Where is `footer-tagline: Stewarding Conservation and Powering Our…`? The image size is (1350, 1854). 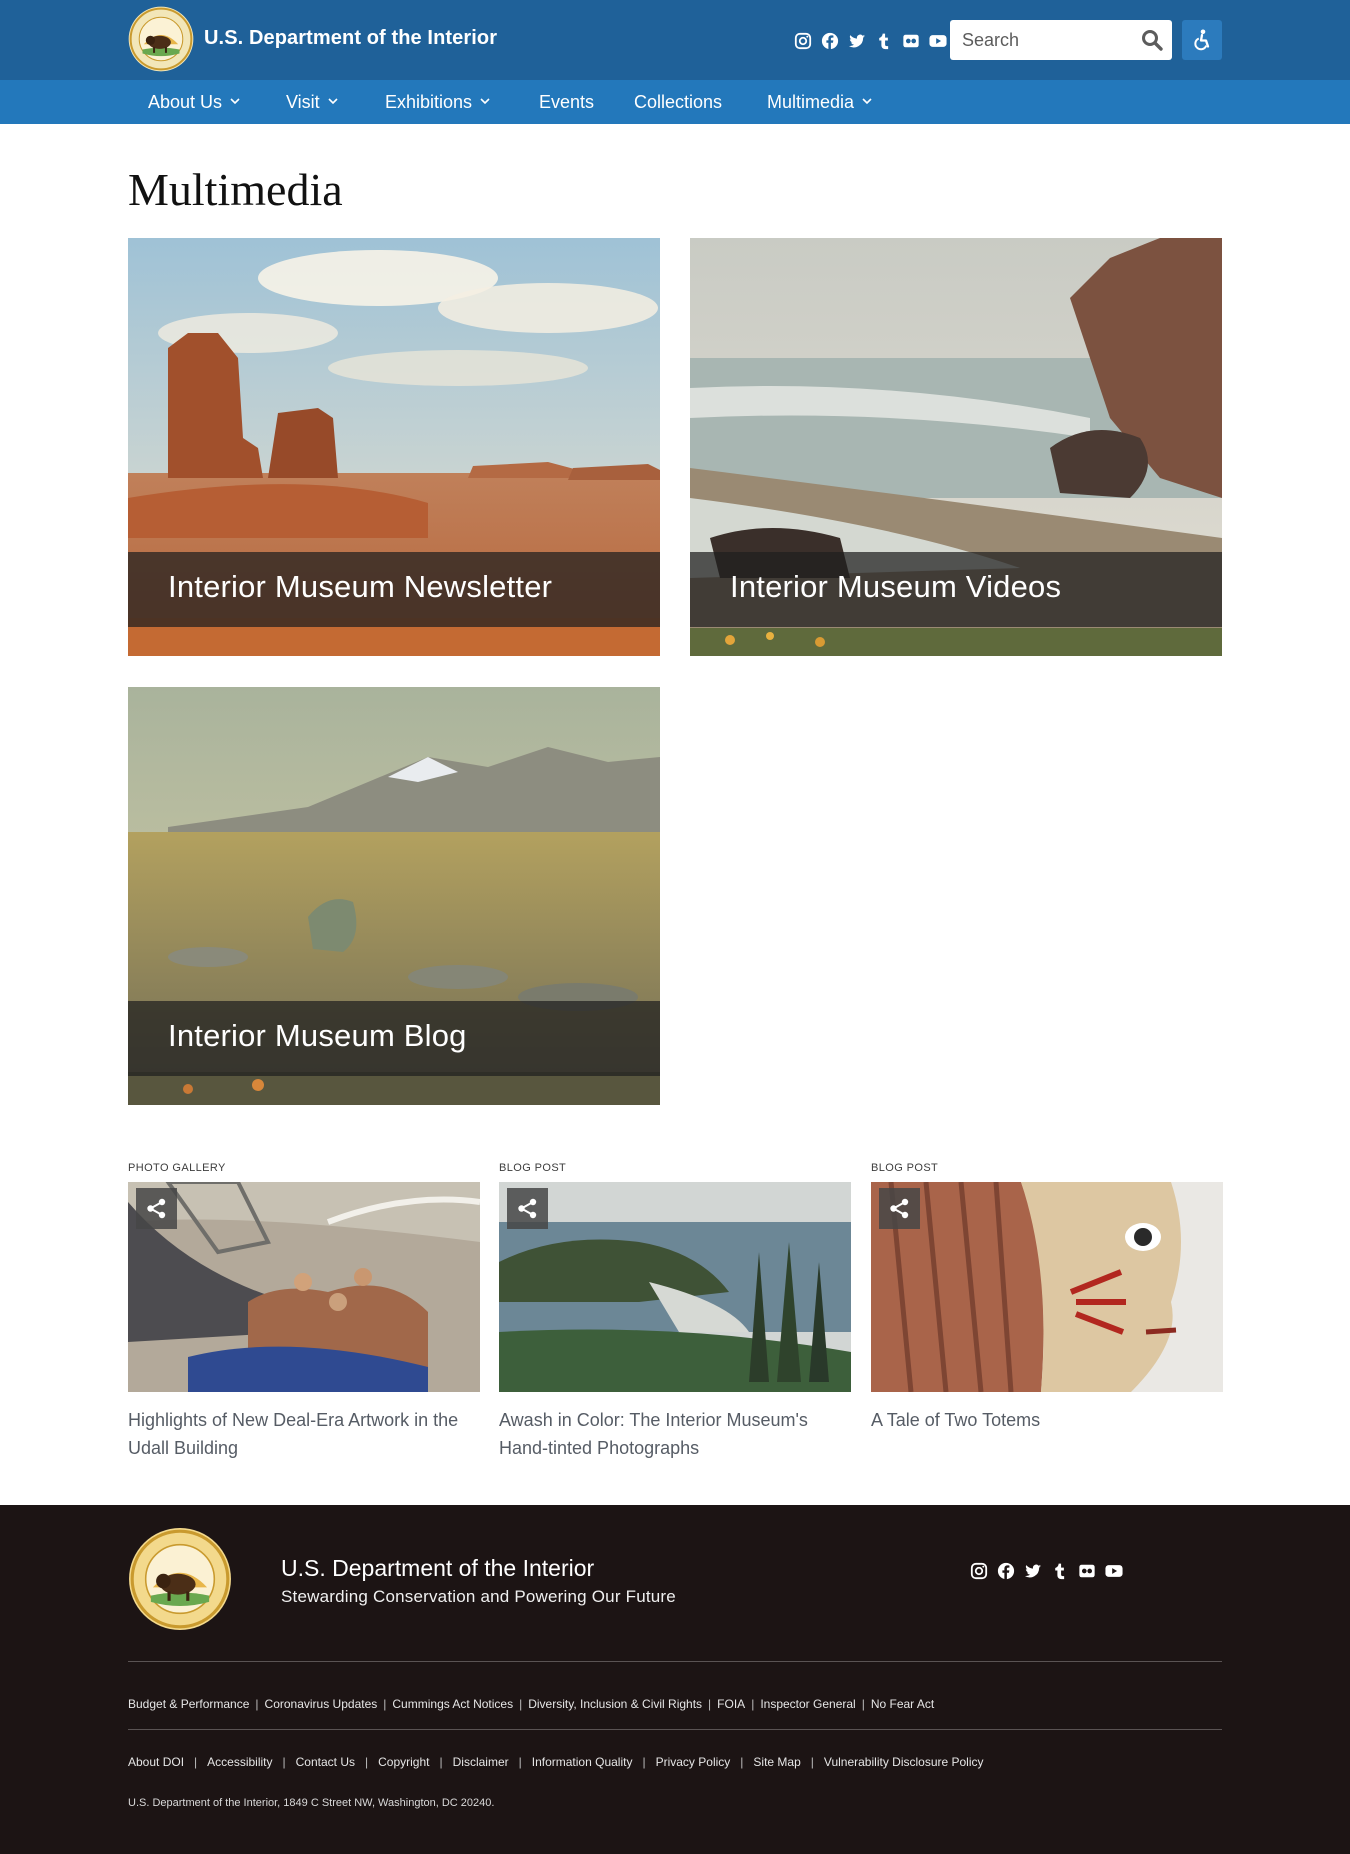 footer-tagline: Stewarding Conservation and Powering Our… is located at coordinates (478, 1596).